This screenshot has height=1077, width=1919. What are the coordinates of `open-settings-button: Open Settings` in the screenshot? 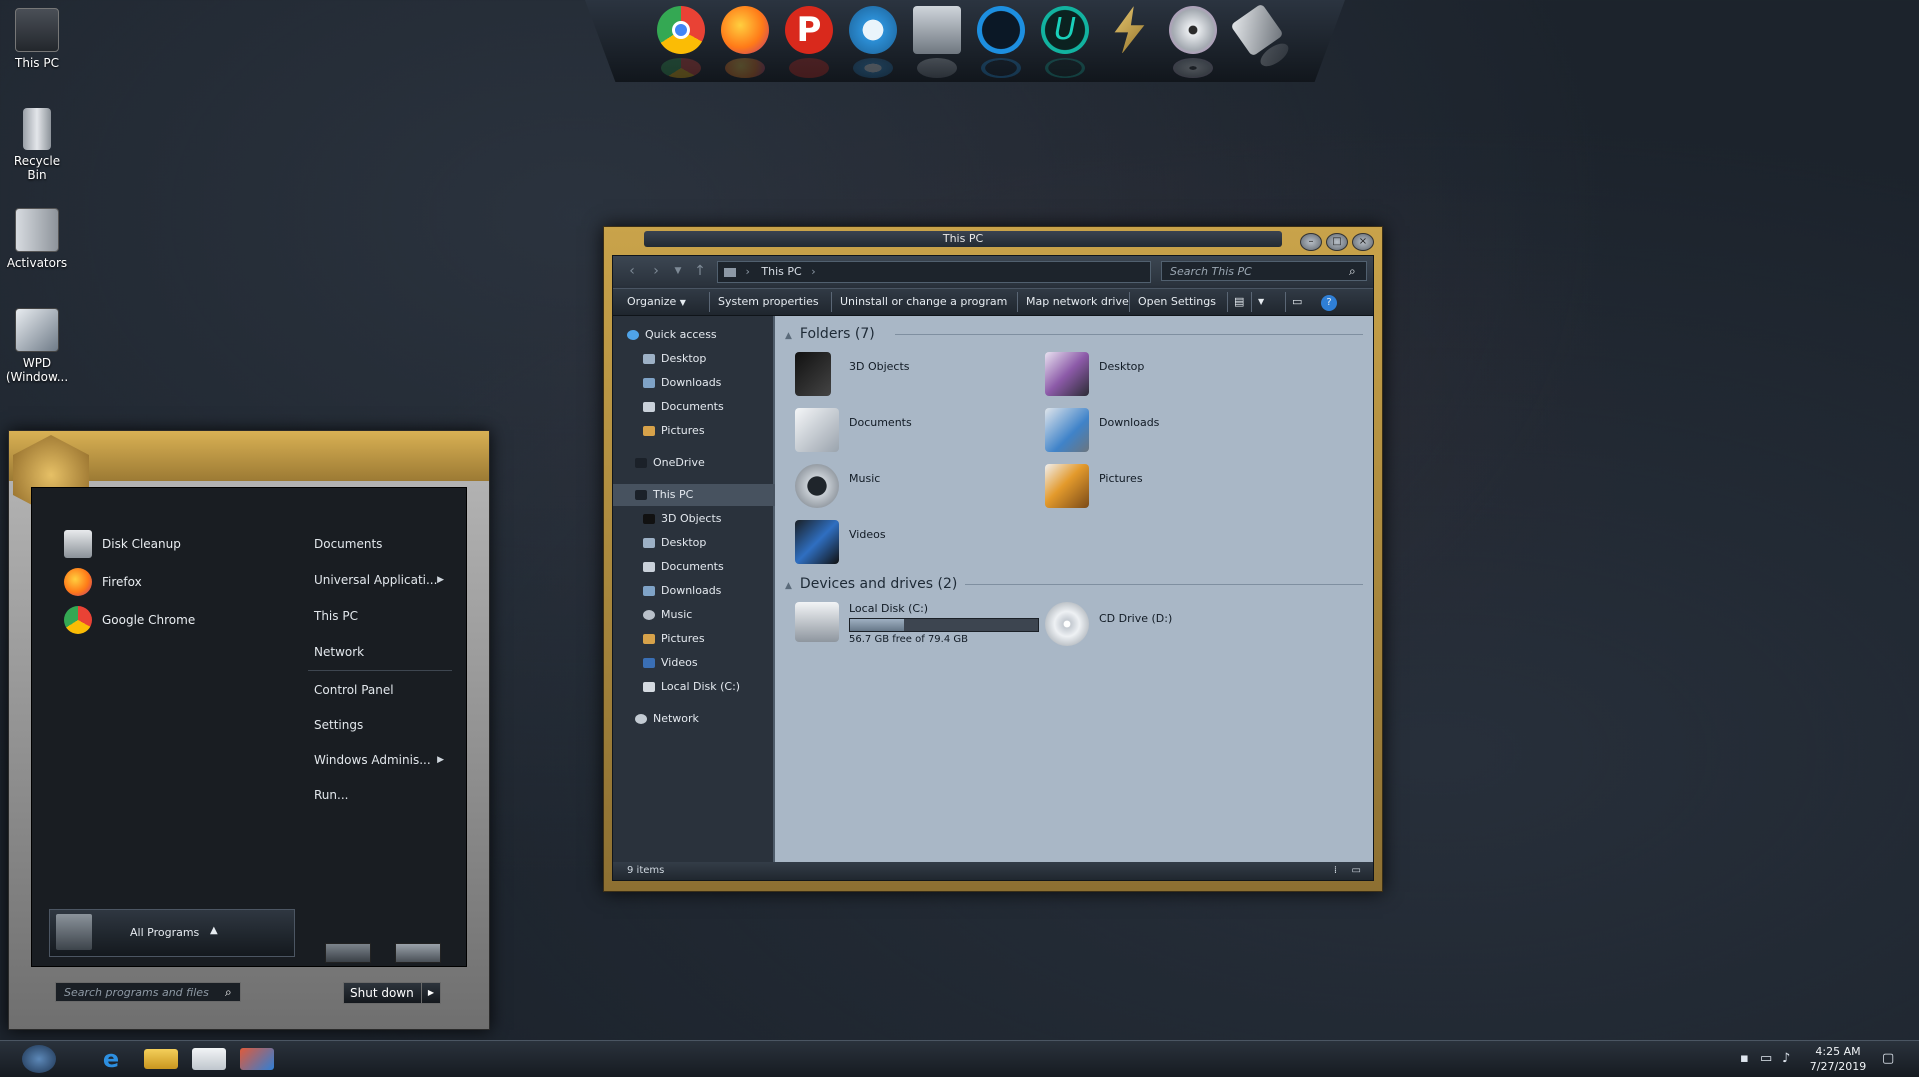 It's located at (1176, 302).